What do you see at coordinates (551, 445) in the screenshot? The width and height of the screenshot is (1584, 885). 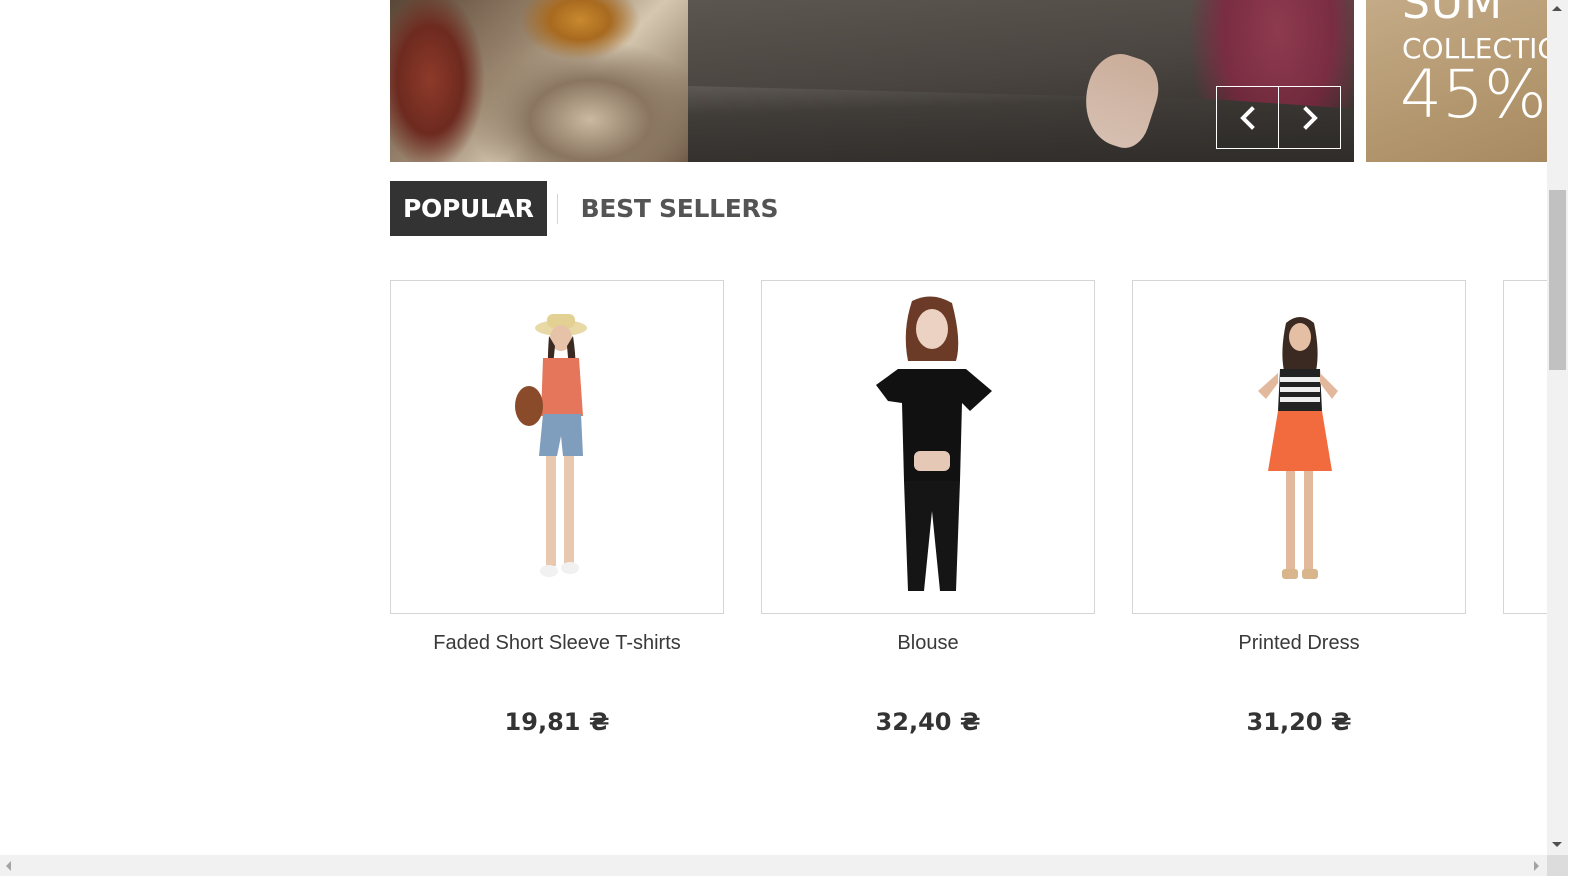 I see `product-photo-tshirt` at bounding box center [551, 445].